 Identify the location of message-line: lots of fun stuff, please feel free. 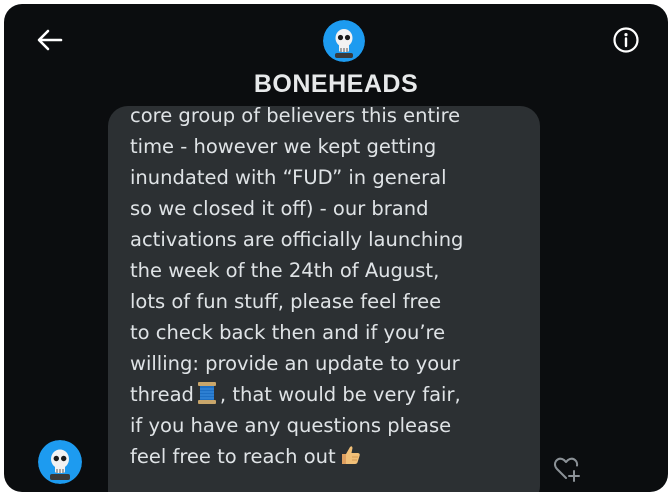
(286, 301).